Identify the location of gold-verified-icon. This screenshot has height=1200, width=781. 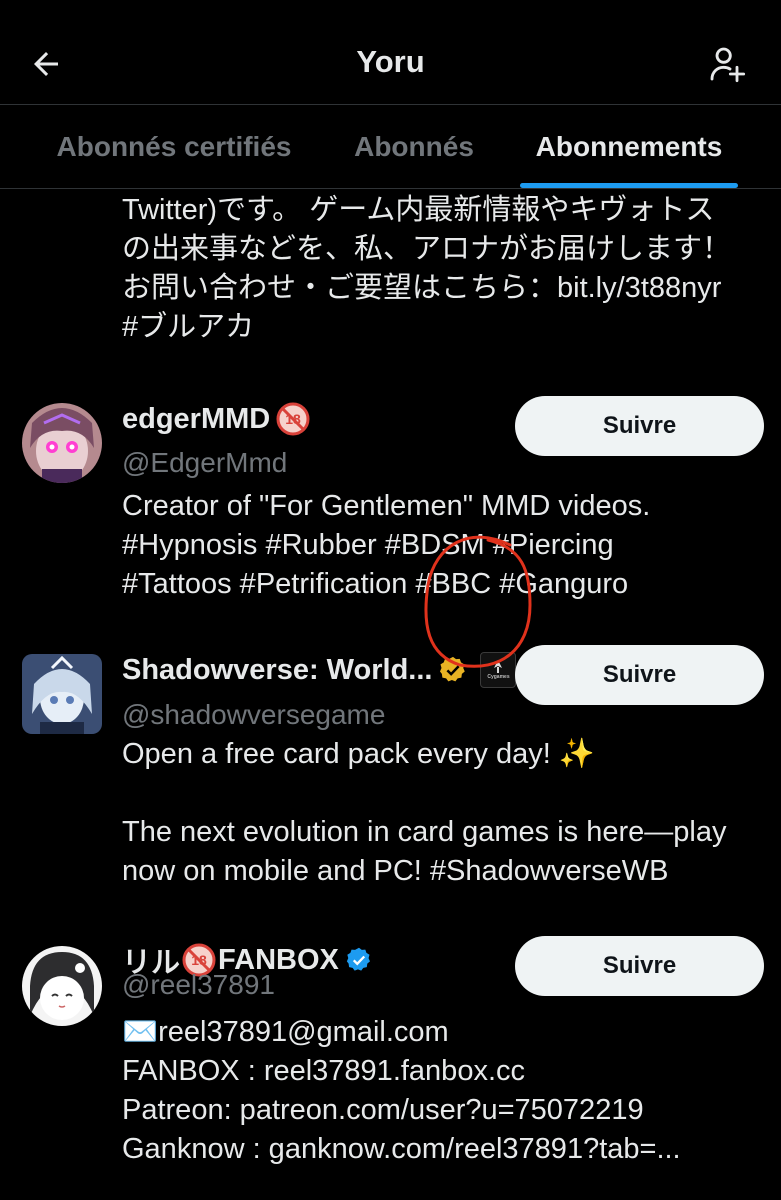
(453, 669).